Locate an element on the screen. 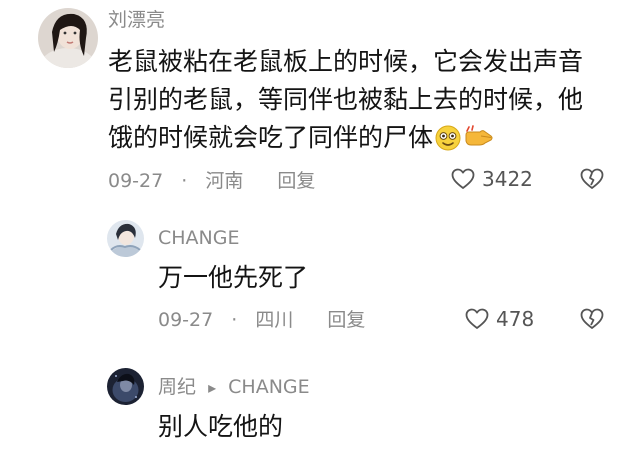 The image size is (640, 456). like-count: 478 is located at coordinates (515, 319).